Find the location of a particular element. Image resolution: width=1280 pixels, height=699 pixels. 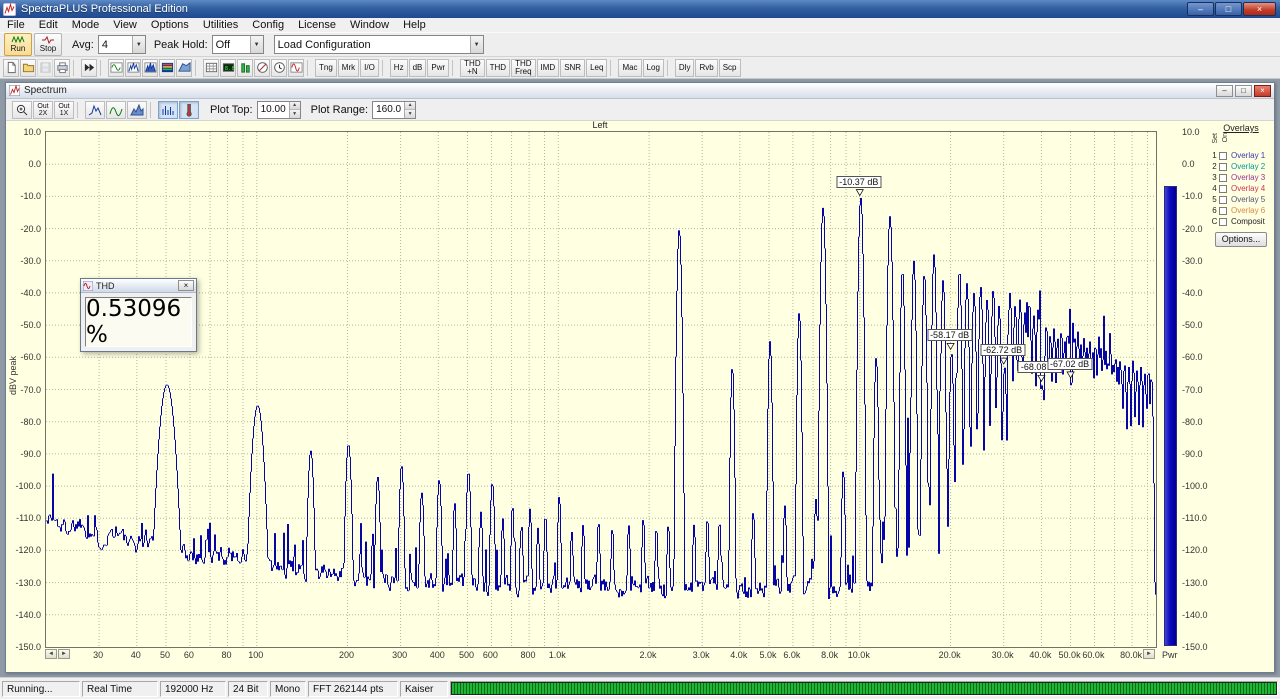

plot-top-input: 10.00 ▲ ▼ is located at coordinates (278, 109).